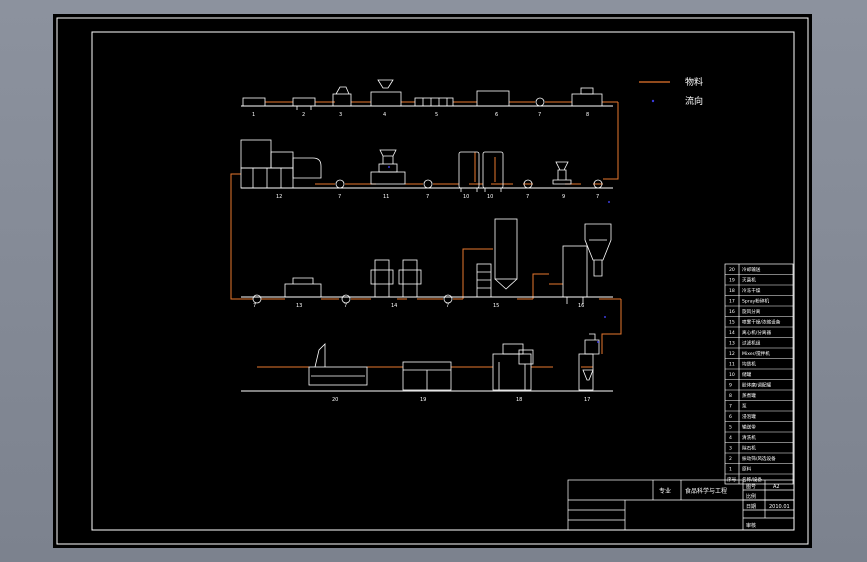 The width and height of the screenshot is (867, 562). What do you see at coordinates (581, 306) in the screenshot?
I see `eq-label: 16` at bounding box center [581, 306].